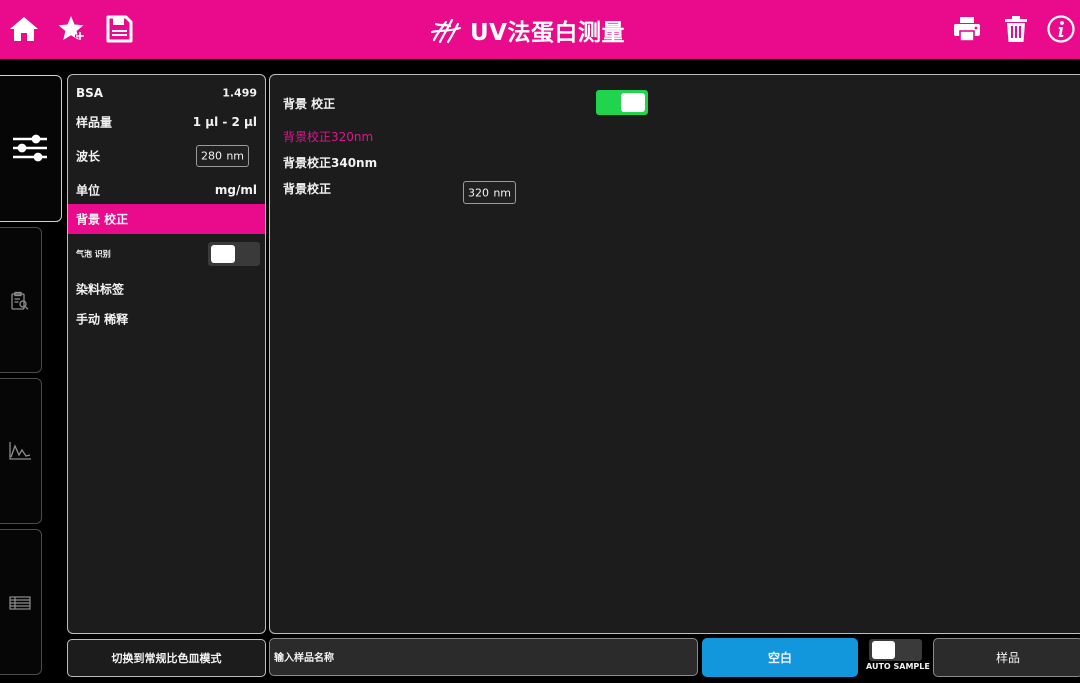 The image size is (1080, 683). Describe the element at coordinates (309, 104) in the screenshot. I see `detail-background-correction-label: 背景 校正` at that location.